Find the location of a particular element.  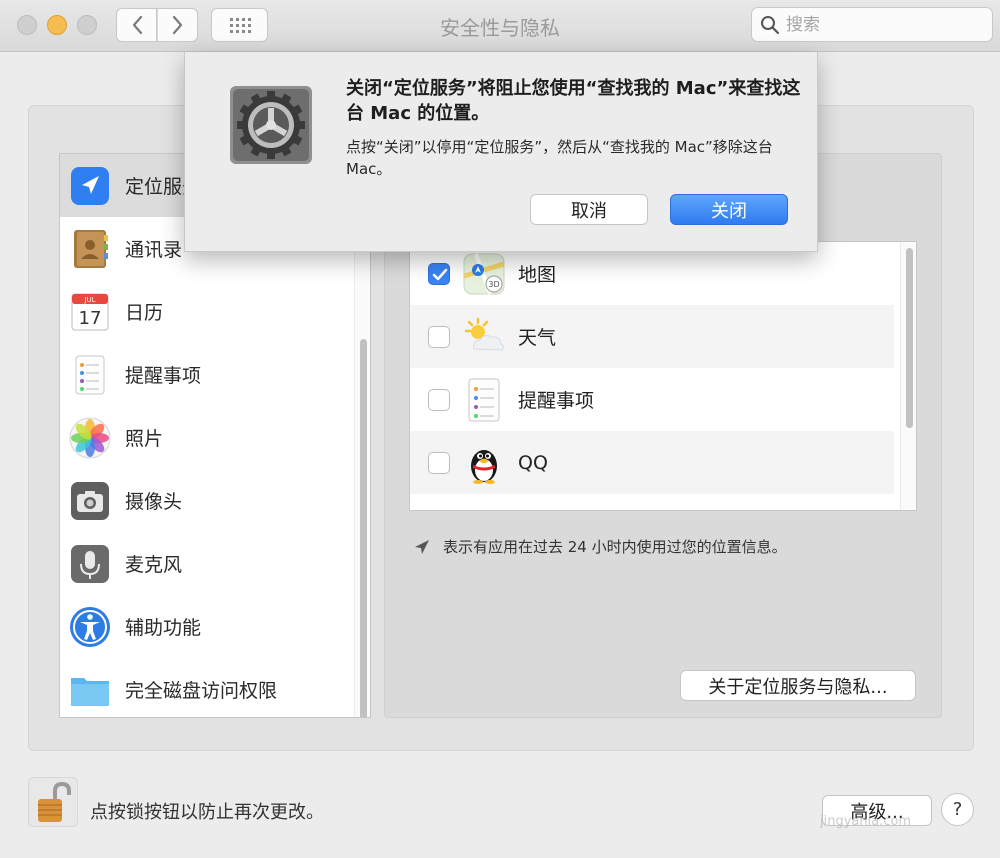

sidebar-item-photos: 照片 is located at coordinates (207, 437).